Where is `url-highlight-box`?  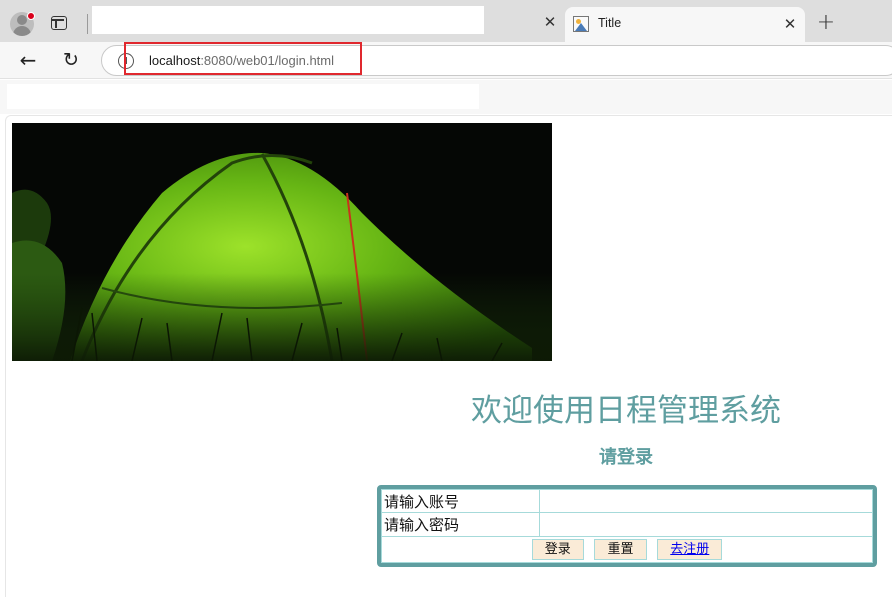 url-highlight-box is located at coordinates (243, 58).